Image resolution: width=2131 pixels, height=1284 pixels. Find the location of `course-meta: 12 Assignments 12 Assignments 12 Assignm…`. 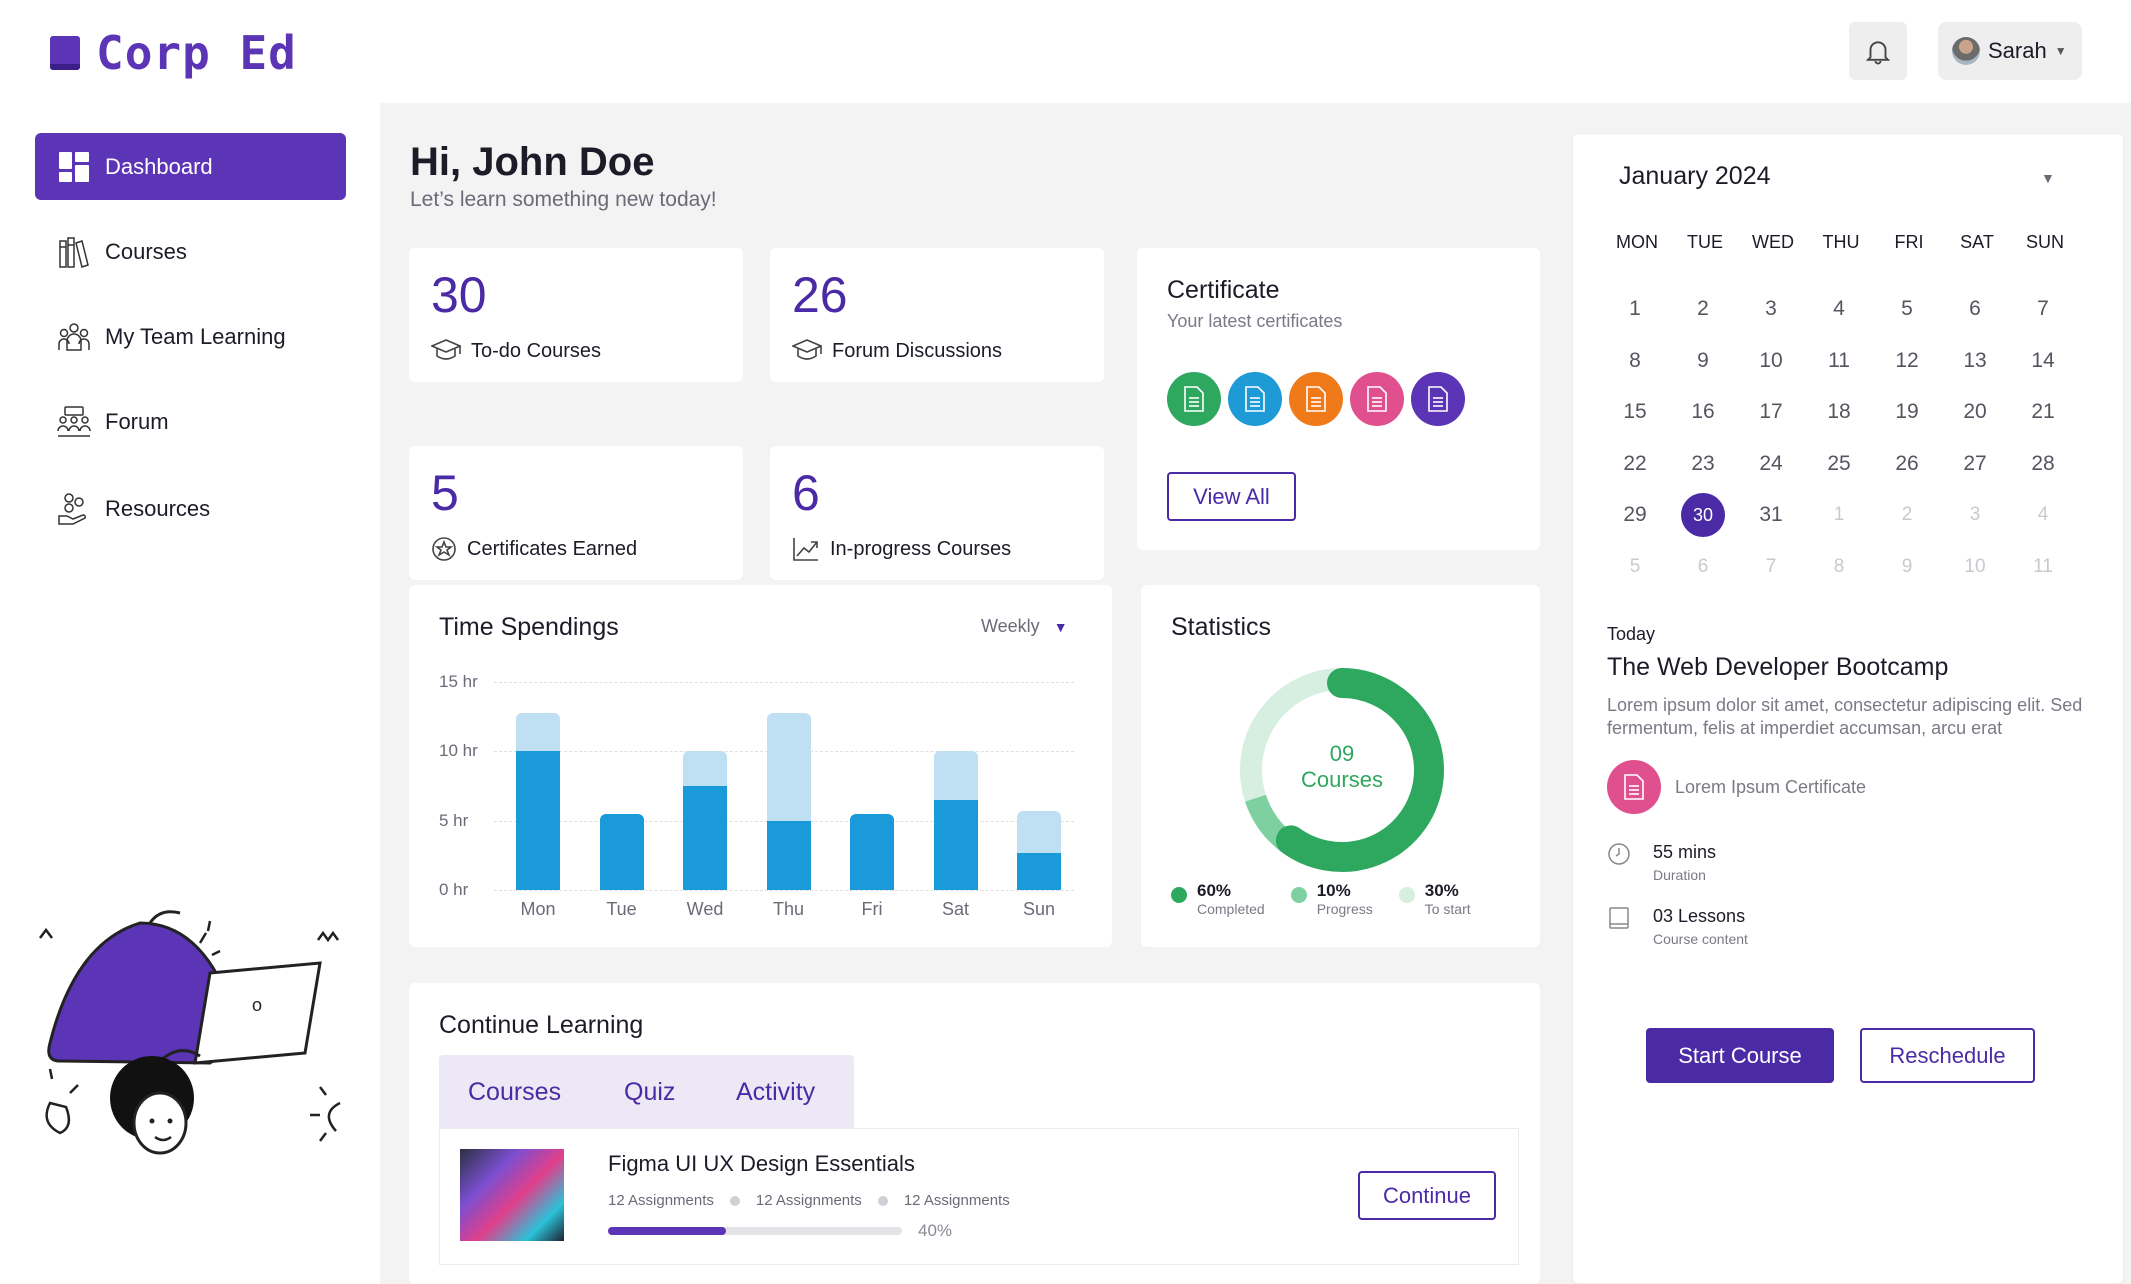

course-meta: 12 Assignments 12 Assignments 12 Assignm… is located at coordinates (809, 1200).